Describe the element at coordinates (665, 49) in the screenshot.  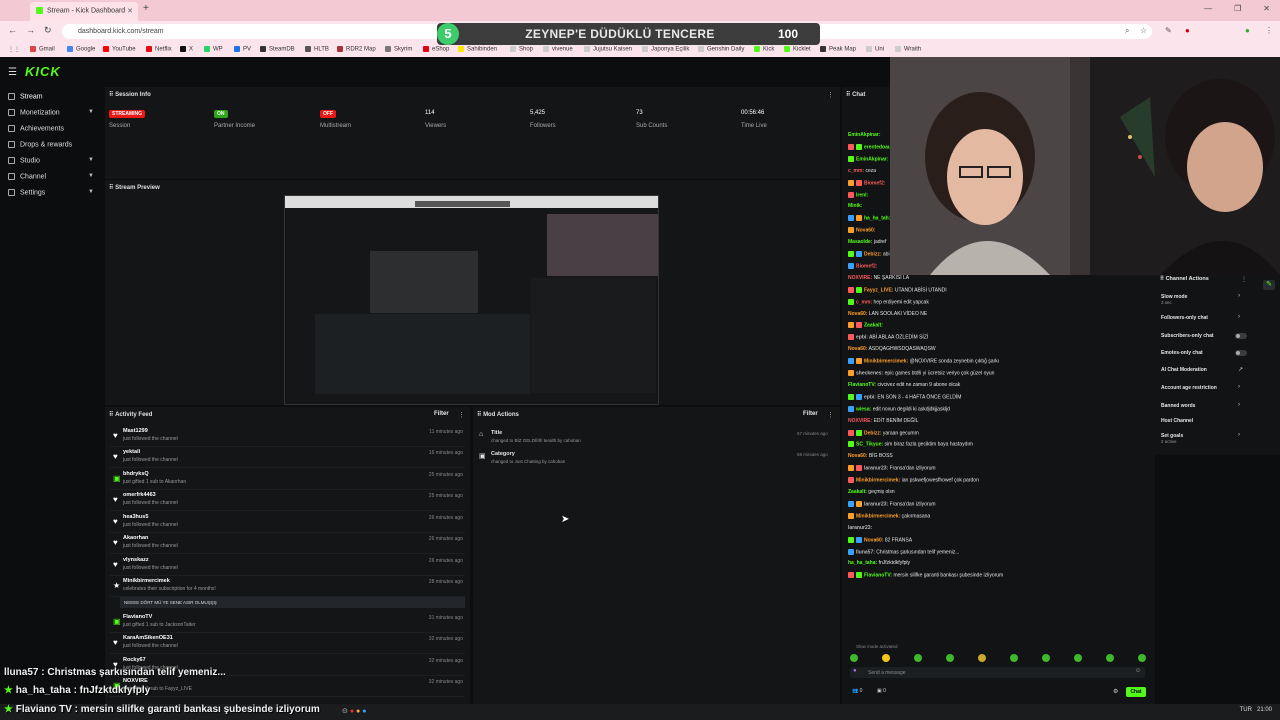
I see `bookmark-japonya: Japonya Eçilik` at that location.